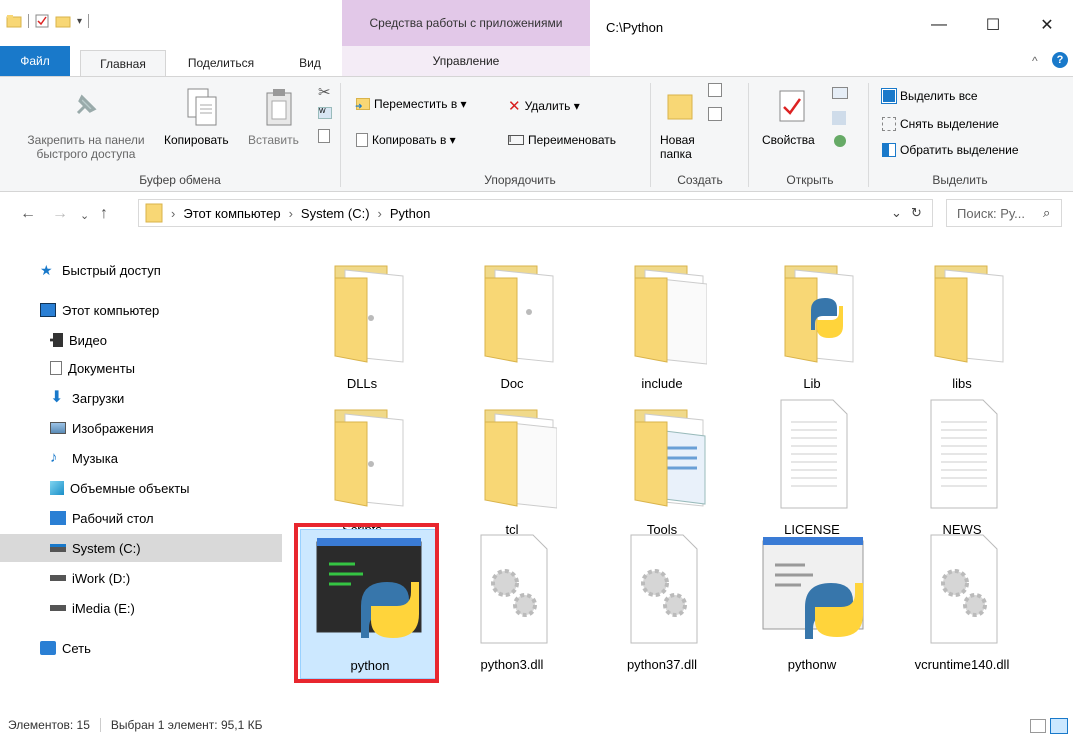 The width and height of the screenshot is (1073, 739). Describe the element at coordinates (812, 469) in the screenshot. I see `file-item-license: LICENSE` at that location.